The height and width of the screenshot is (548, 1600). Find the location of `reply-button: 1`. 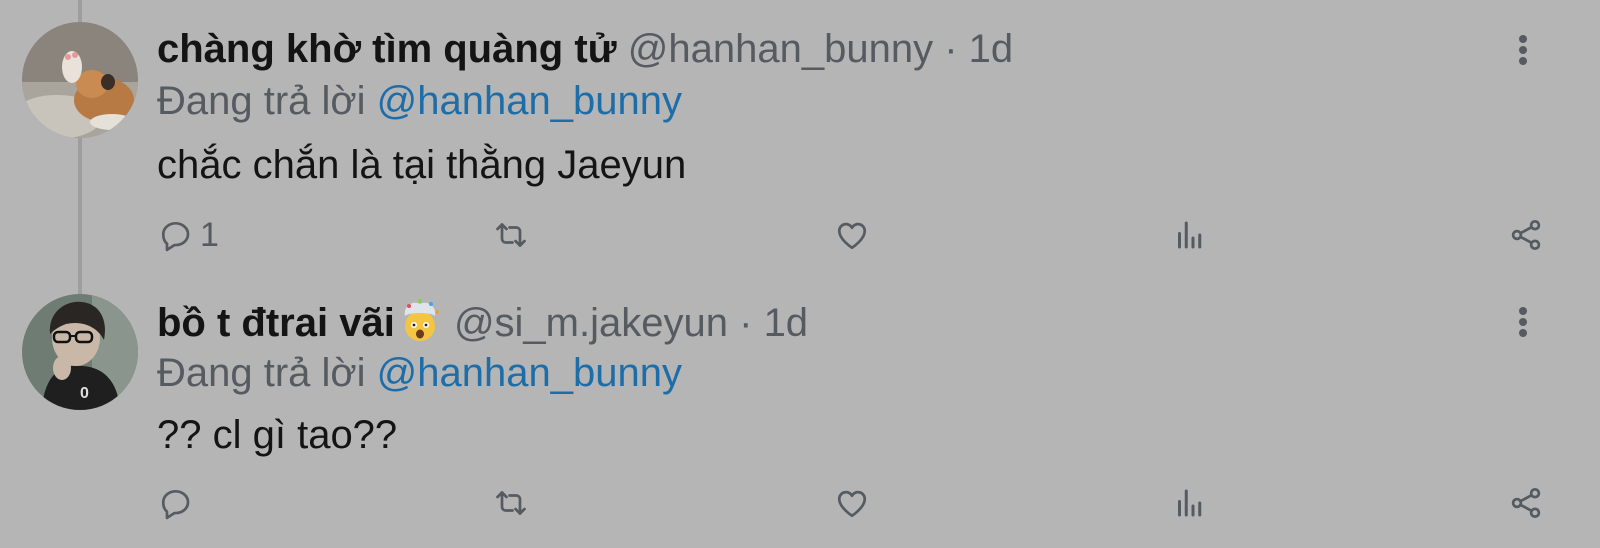

reply-button: 1 is located at coordinates (188, 235).